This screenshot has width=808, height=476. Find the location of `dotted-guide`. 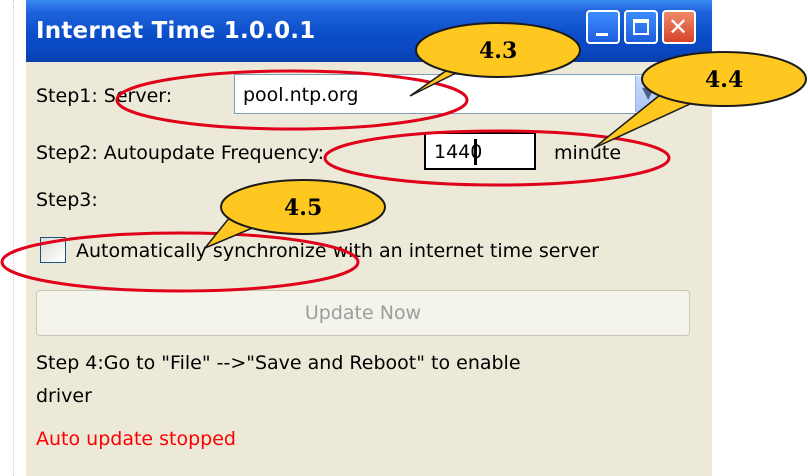

dotted-guide is located at coordinates (13, 238).